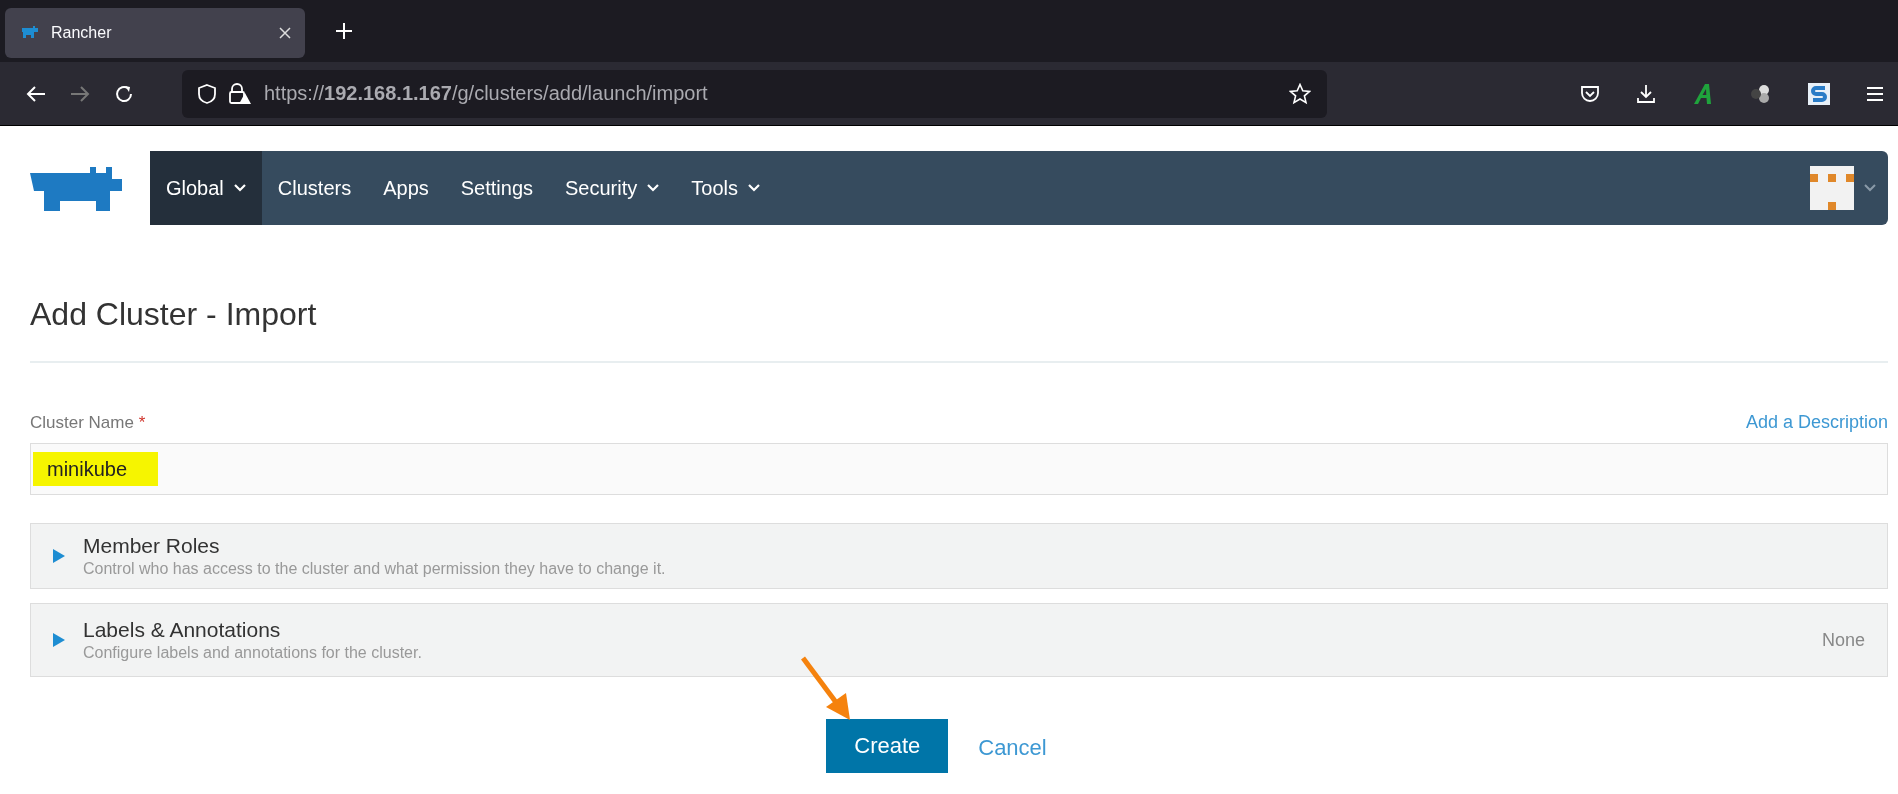 This screenshot has width=1898, height=794. I want to click on forward-arrow-icon, so click(80, 93).